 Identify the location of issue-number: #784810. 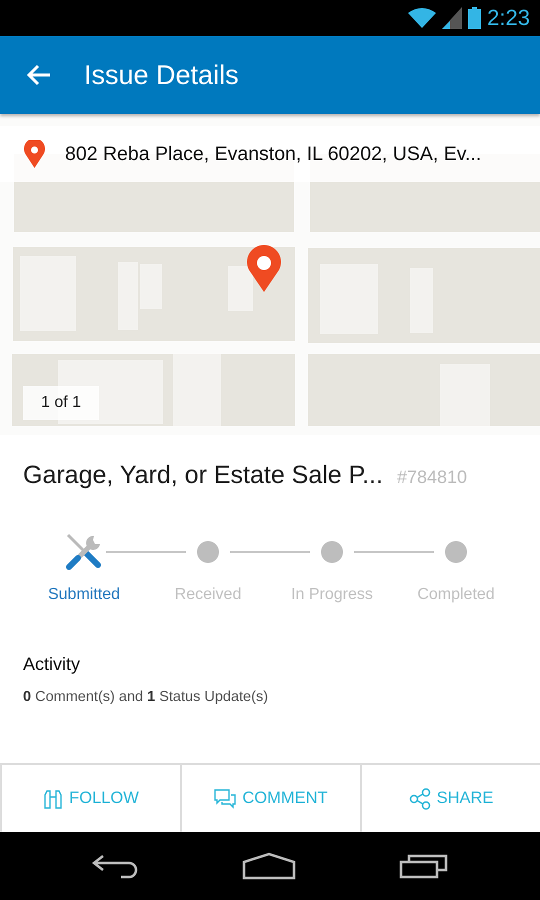
(432, 477).